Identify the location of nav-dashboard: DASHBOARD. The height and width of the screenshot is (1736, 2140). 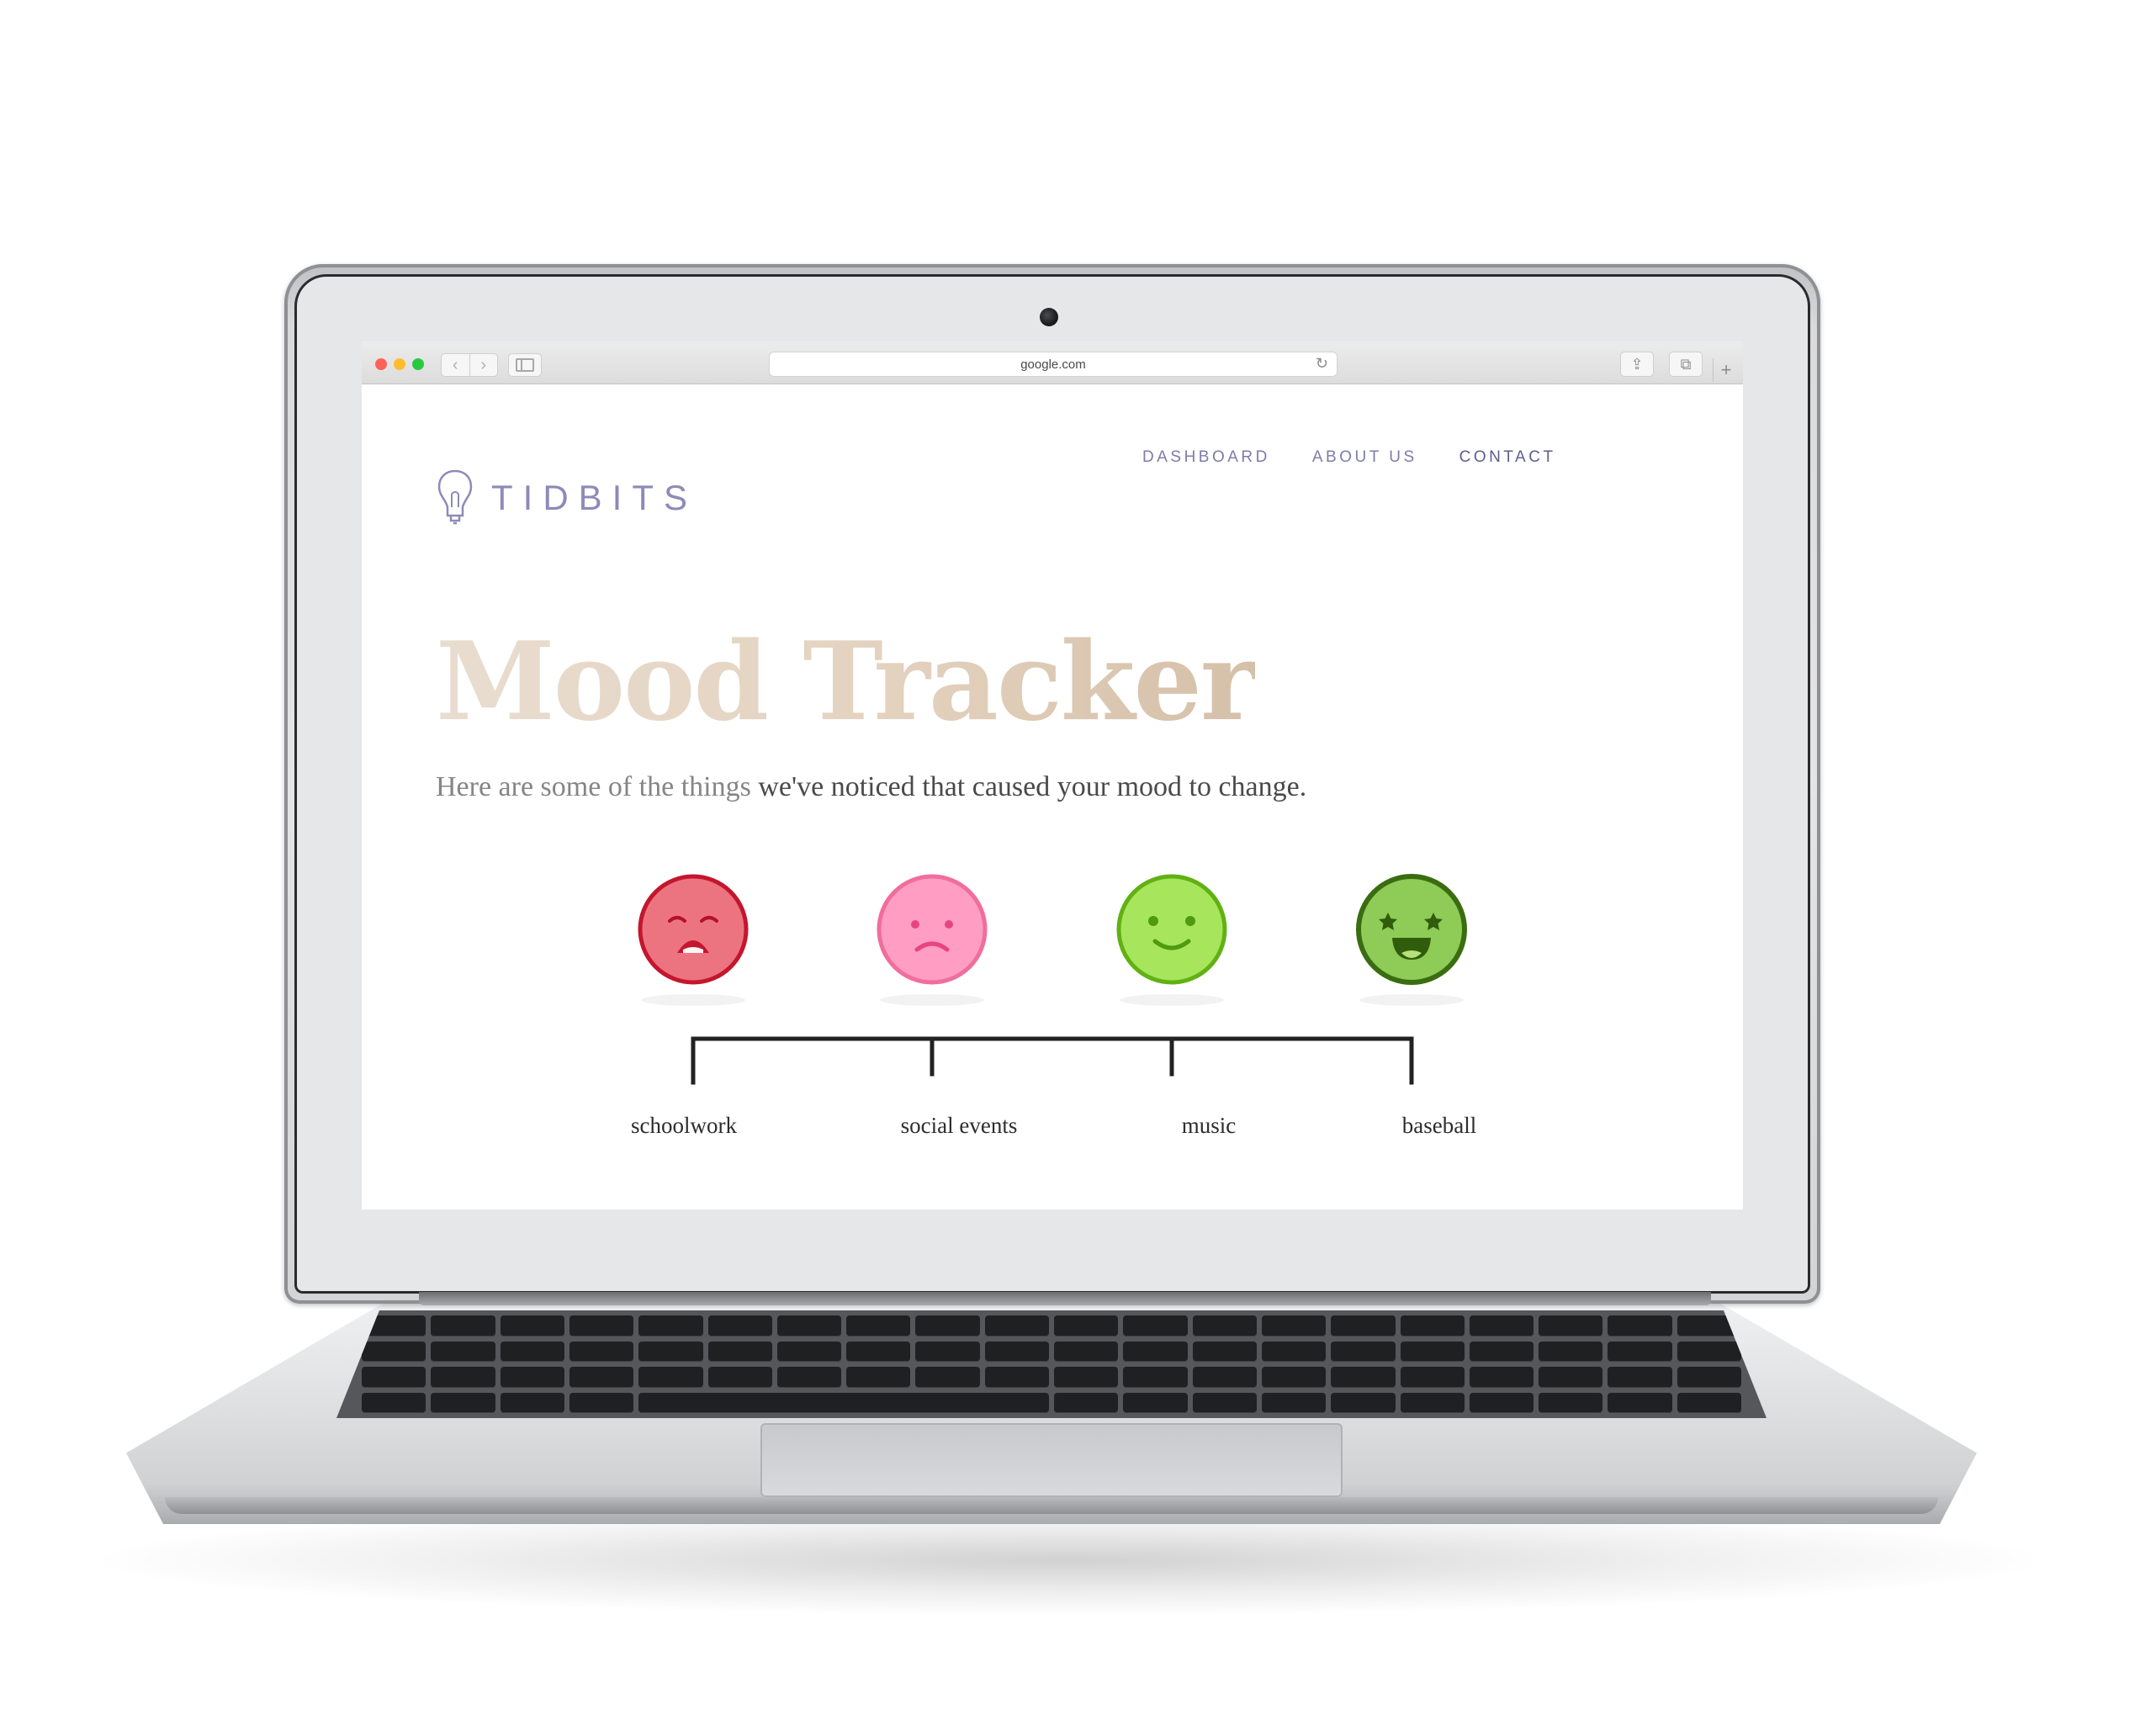
(1206, 457).